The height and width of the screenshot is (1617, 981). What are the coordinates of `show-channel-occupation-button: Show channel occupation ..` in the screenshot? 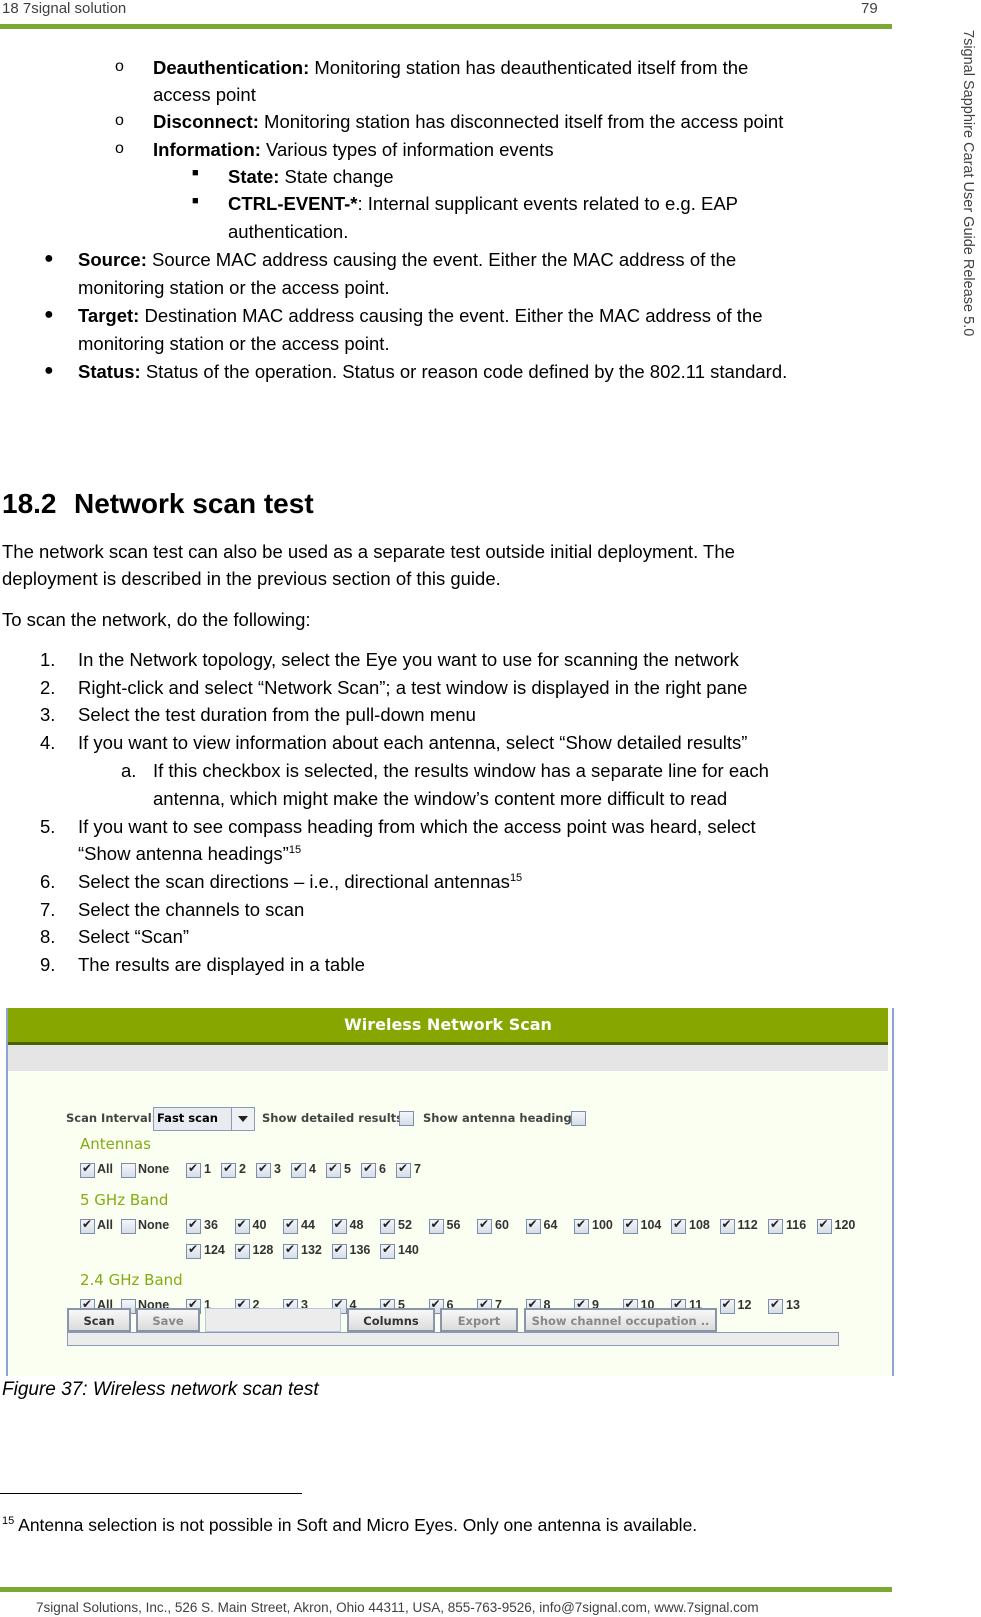 It's located at (620, 1320).